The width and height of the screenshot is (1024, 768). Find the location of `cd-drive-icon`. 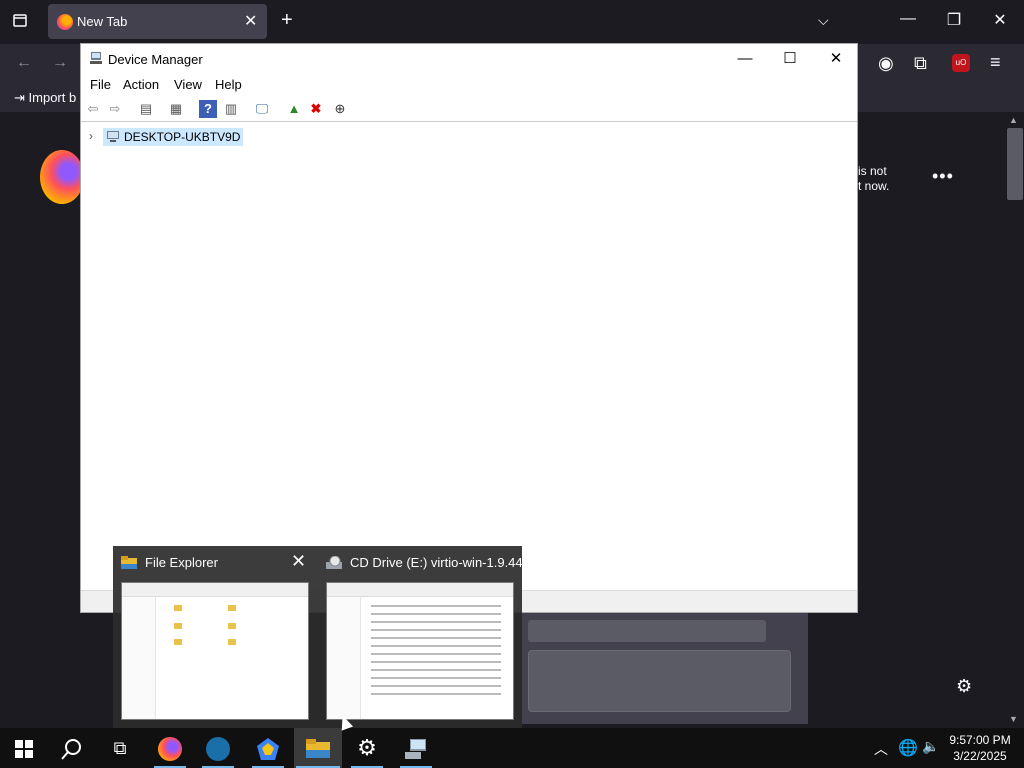

cd-drive-icon is located at coordinates (334, 562).